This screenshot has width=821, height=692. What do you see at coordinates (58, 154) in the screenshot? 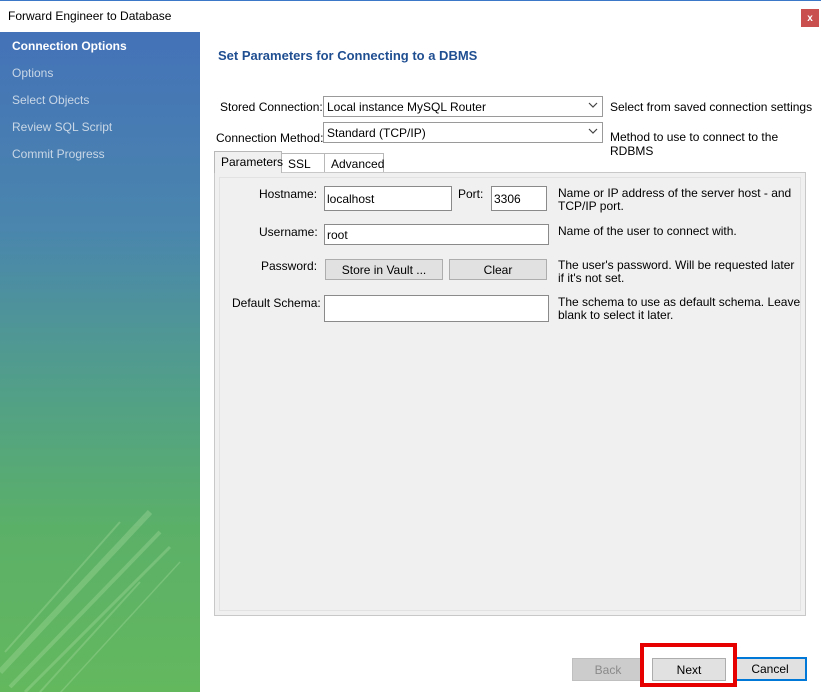
I see `sidebar-item-commit-progress: Commit Progress` at bounding box center [58, 154].